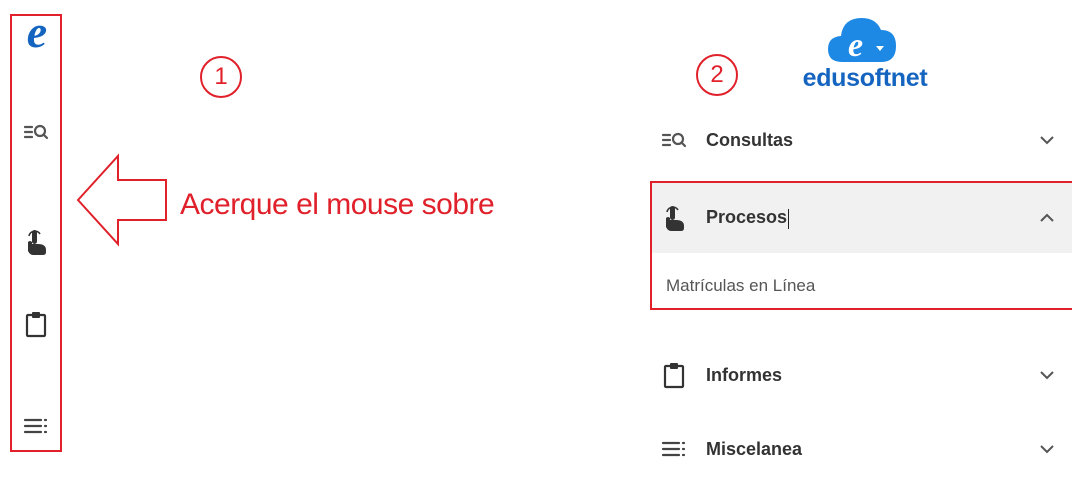 This screenshot has height=478, width=1072. What do you see at coordinates (861, 375) in the screenshot?
I see `menu-item-informes: Informes` at bounding box center [861, 375].